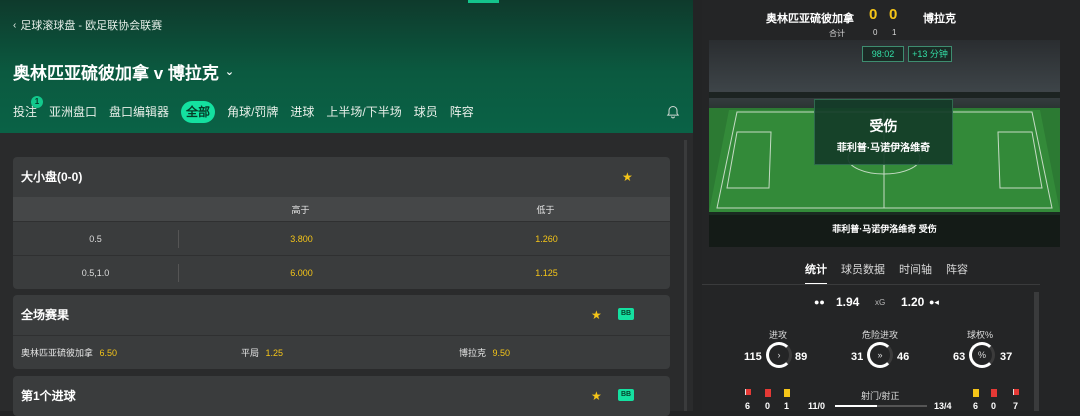 The width and height of the screenshot is (1080, 416). I want to click on bell-icon, so click(673, 112).